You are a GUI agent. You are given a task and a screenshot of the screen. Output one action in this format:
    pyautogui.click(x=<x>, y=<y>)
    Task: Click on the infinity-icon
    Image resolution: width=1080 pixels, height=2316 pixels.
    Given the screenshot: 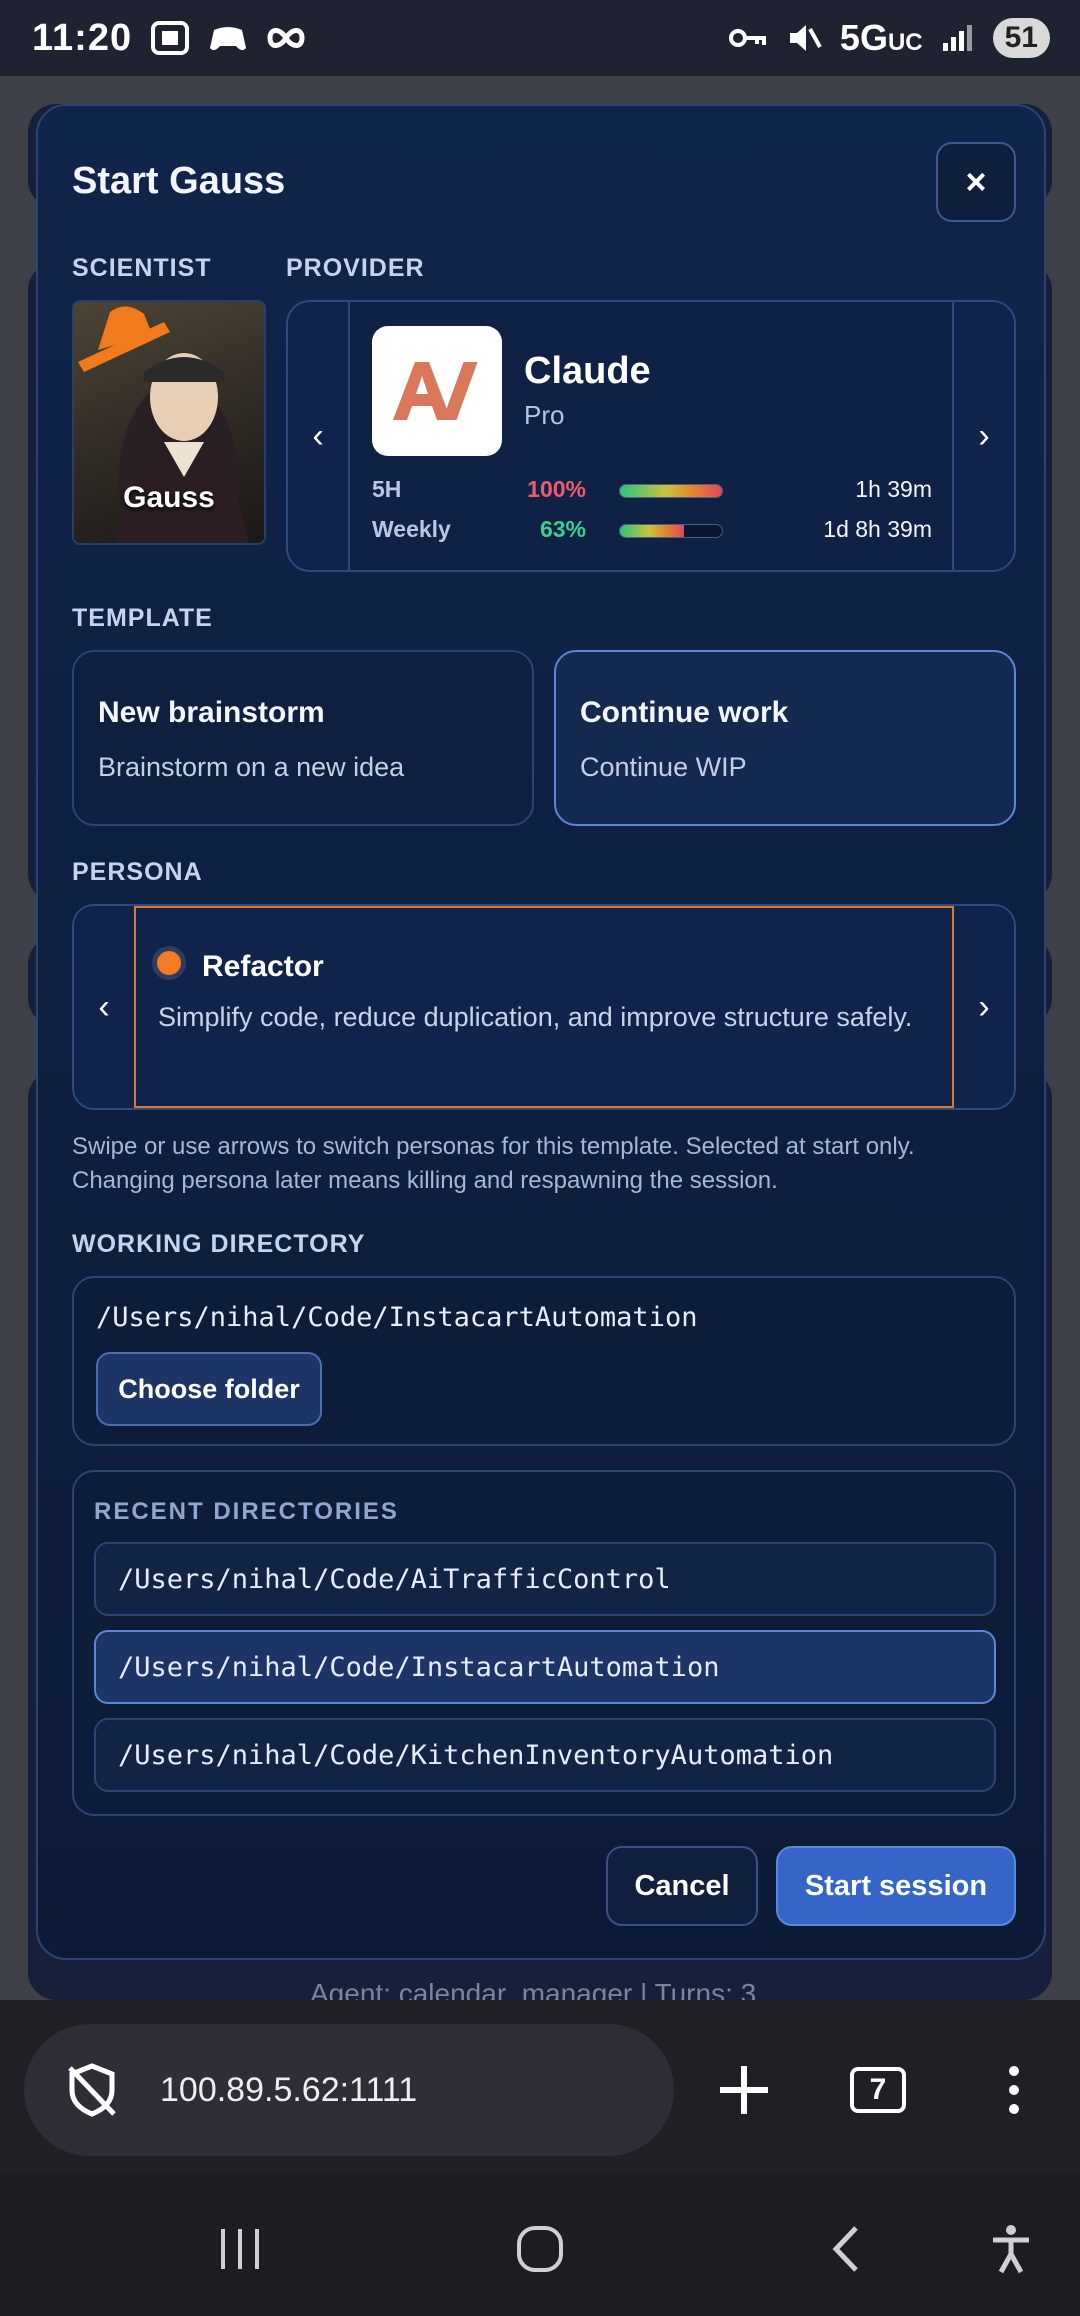 What is the action you would take?
    pyautogui.click(x=286, y=38)
    